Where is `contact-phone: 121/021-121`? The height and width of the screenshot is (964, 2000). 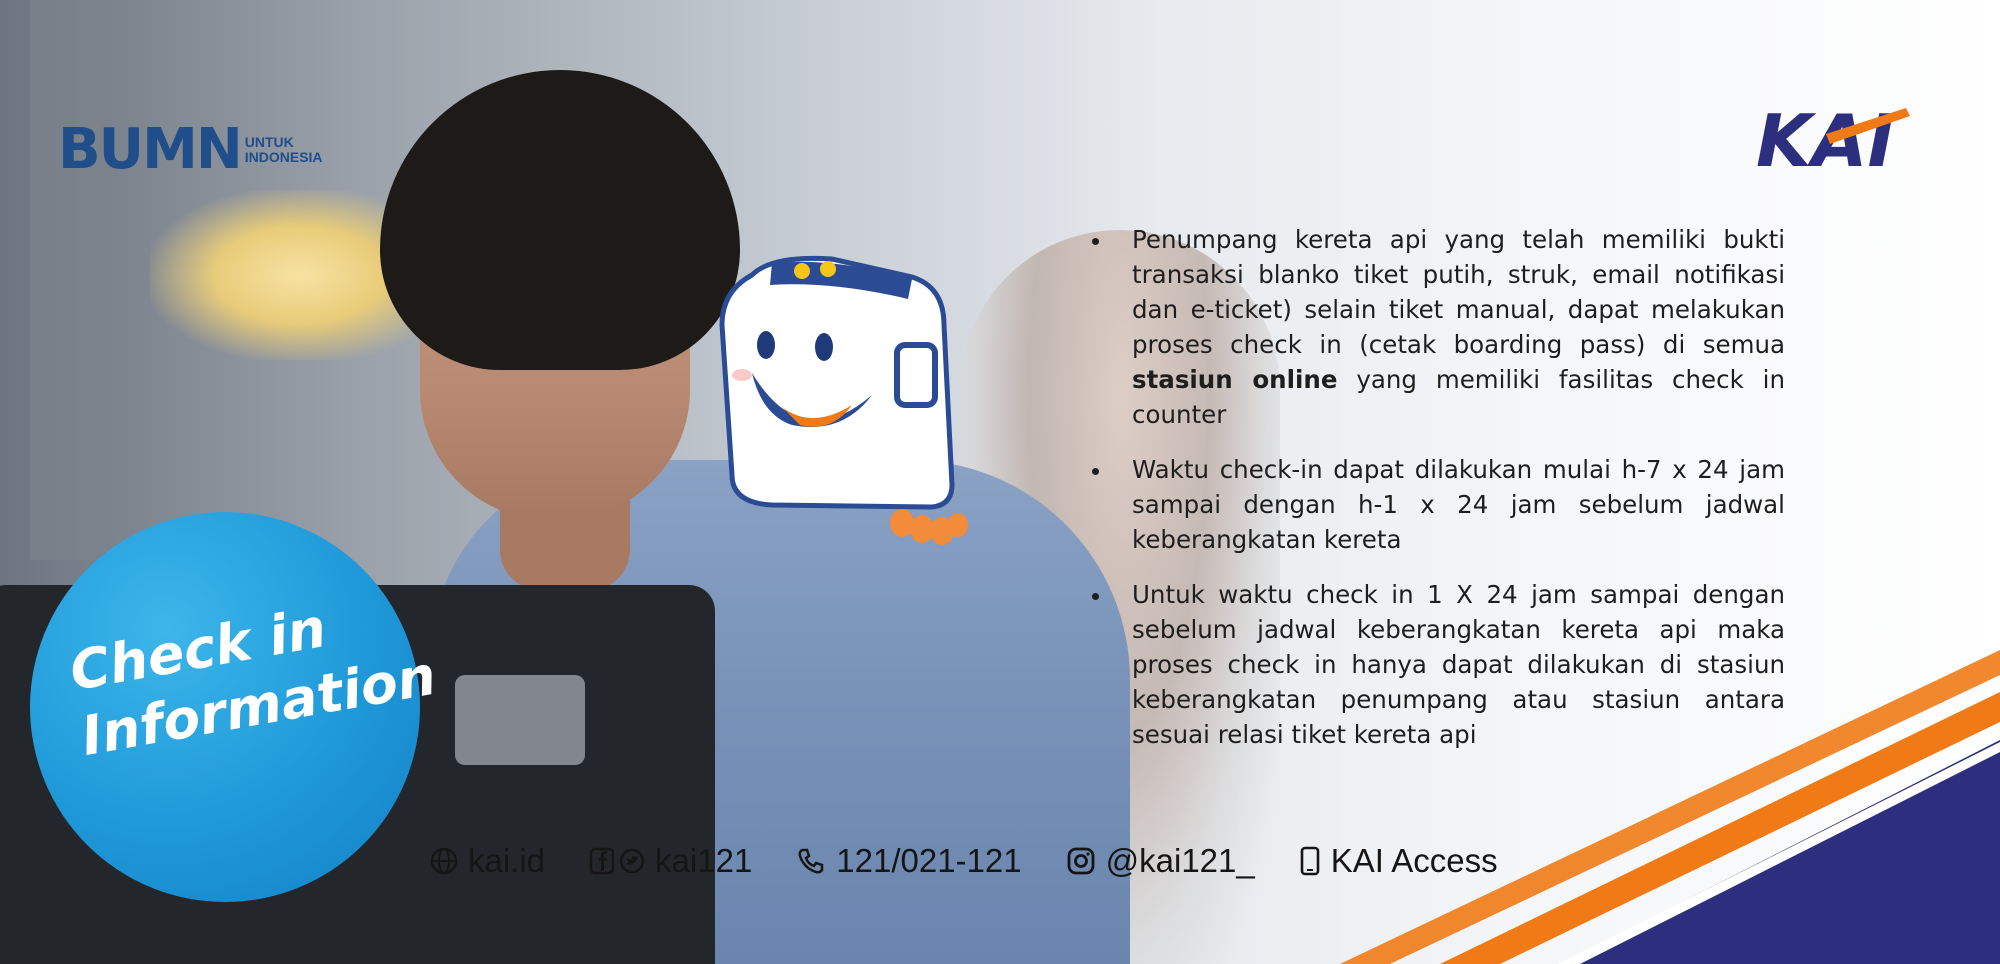 contact-phone: 121/021-121 is located at coordinates (909, 861).